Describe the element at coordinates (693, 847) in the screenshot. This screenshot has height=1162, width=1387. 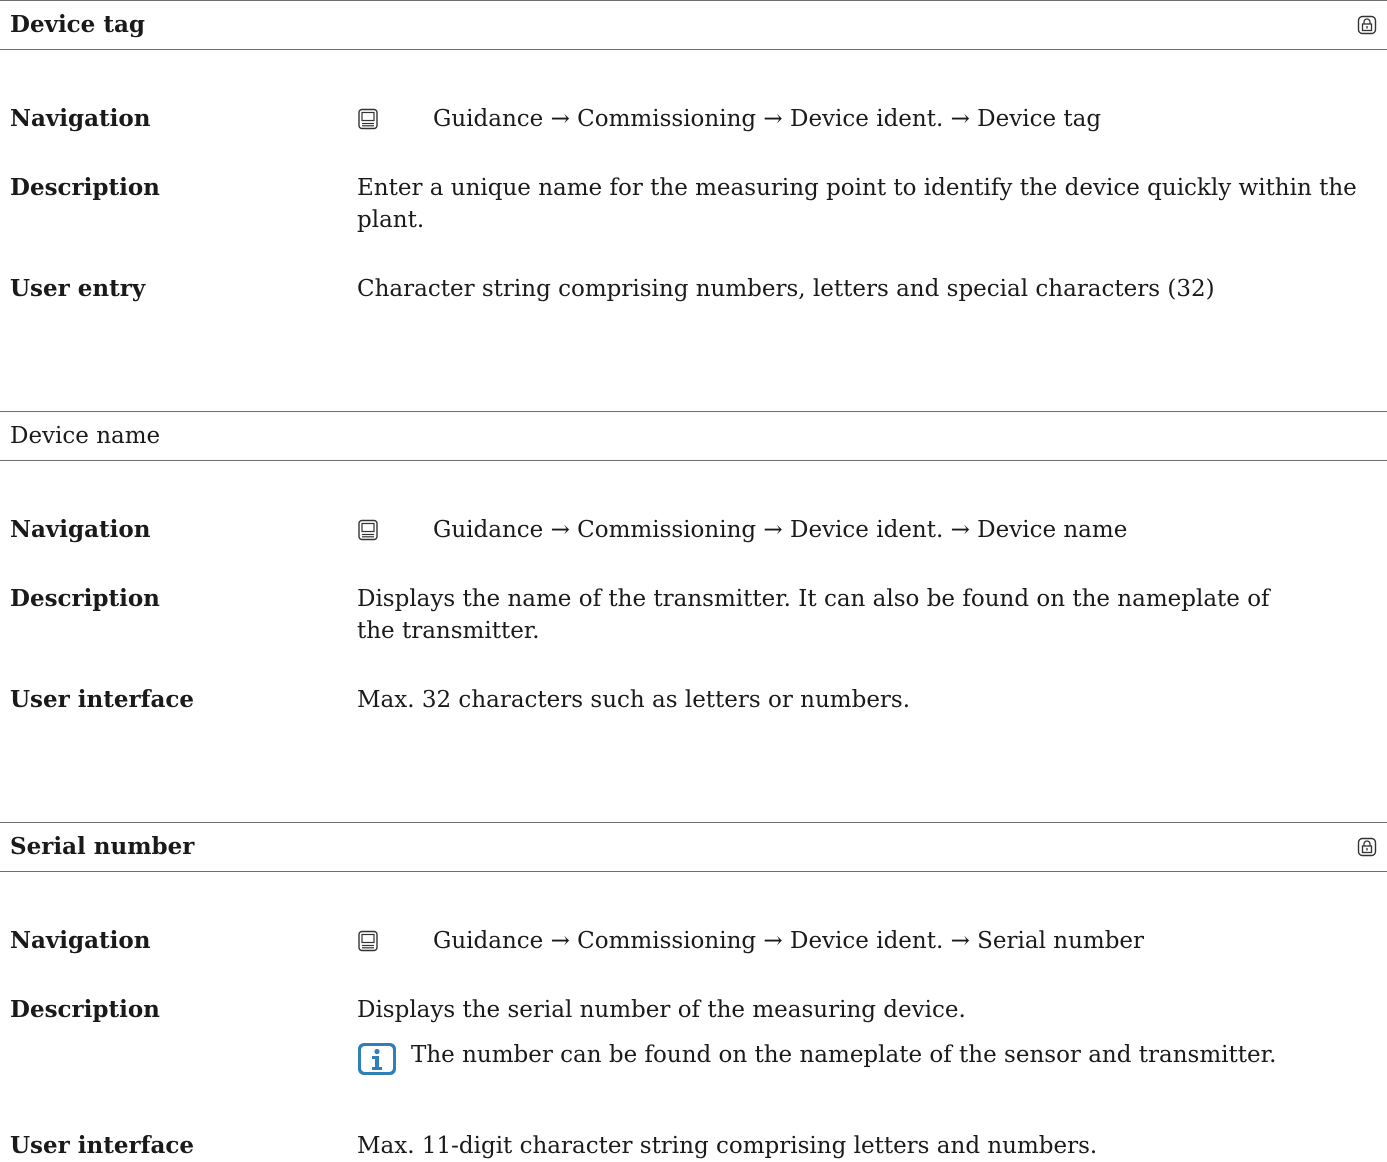
I see `section-header: Serial number` at that location.